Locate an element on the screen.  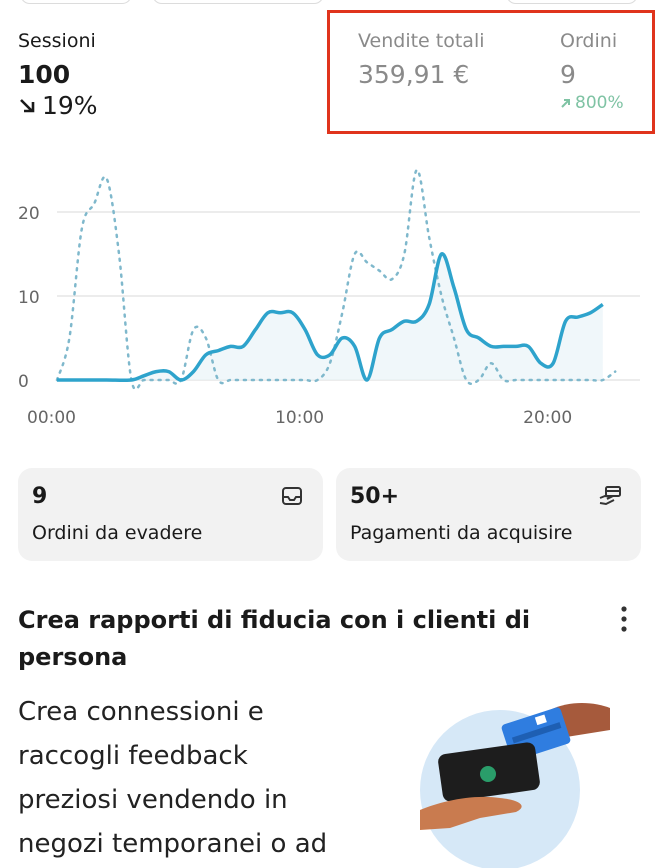
more-options-icon is located at coordinates (624, 619).